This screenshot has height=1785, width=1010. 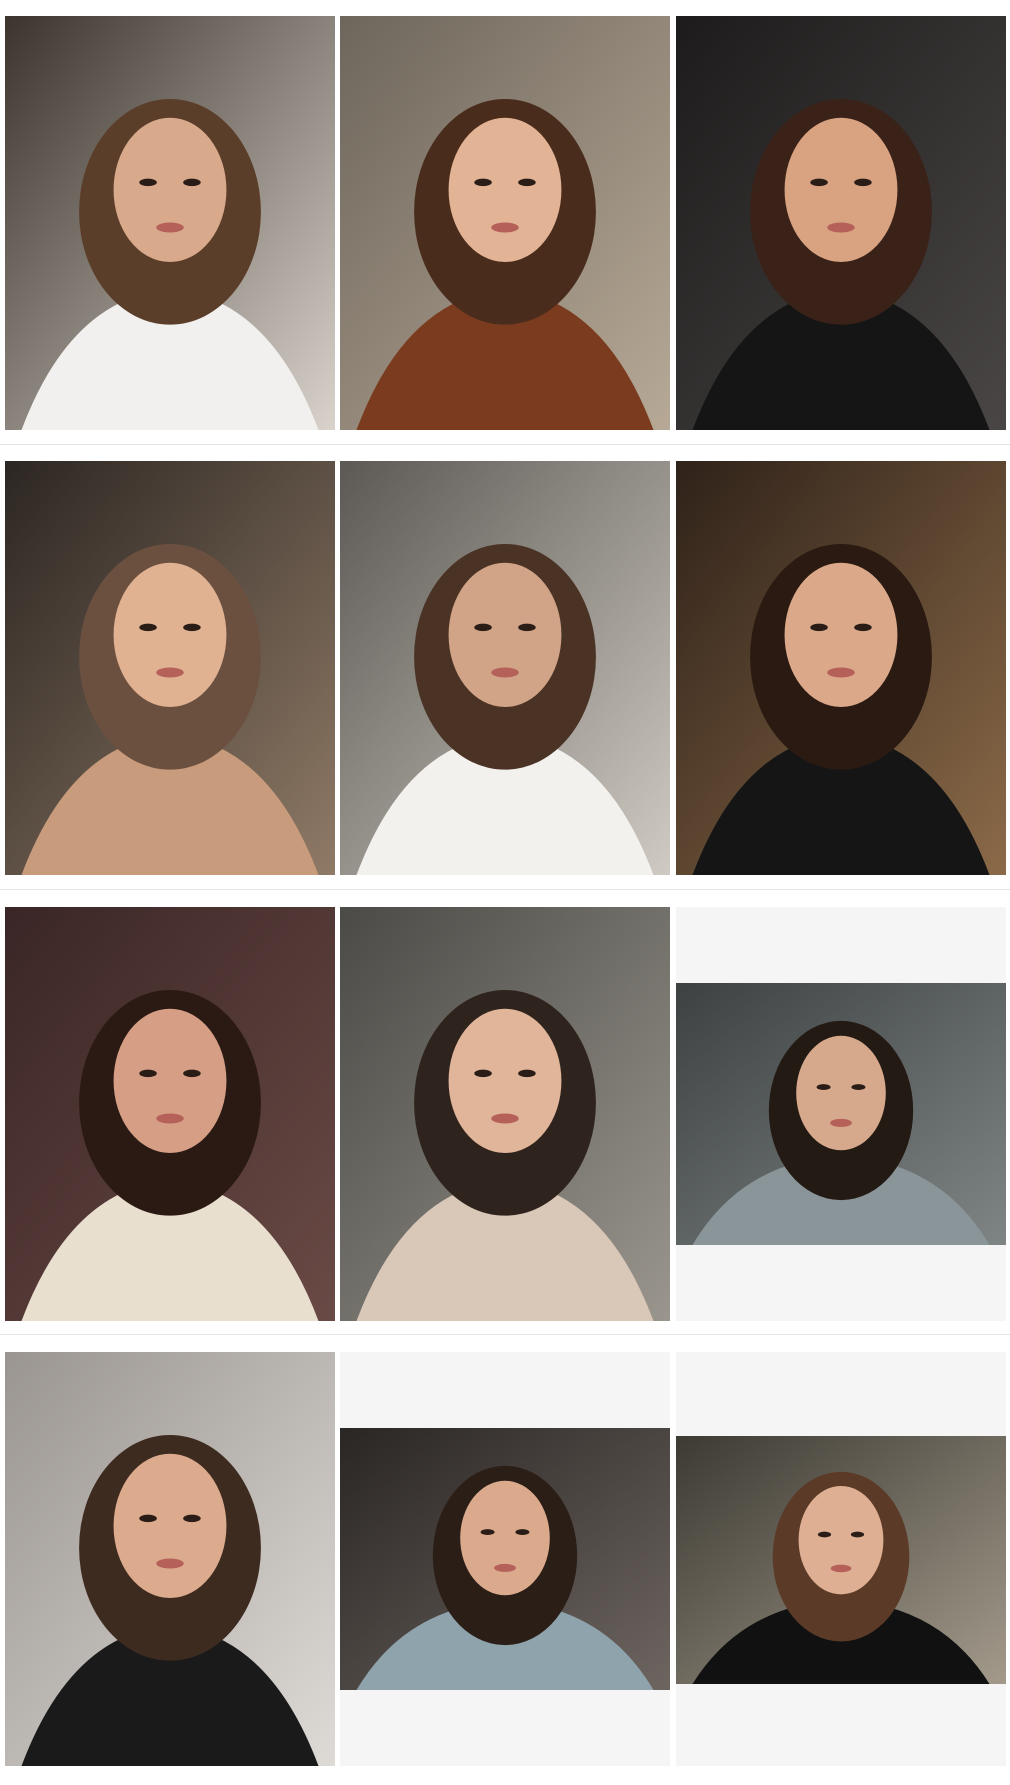 I want to click on woman-lying-down-selfie-photo, so click(x=841, y=1114).